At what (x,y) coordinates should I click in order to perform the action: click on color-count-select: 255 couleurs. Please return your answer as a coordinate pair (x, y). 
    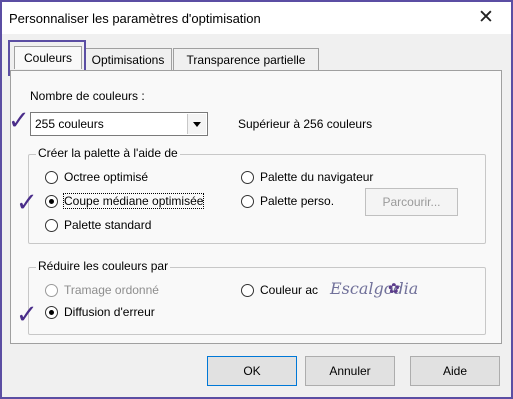
    Looking at the image, I should click on (119, 124).